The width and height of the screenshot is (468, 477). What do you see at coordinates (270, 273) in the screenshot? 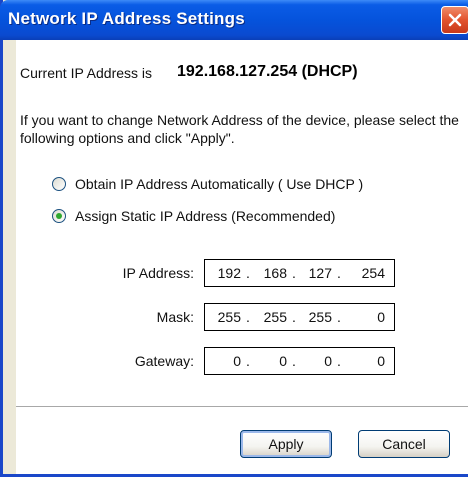
I see `ip-octet-2: 168` at bounding box center [270, 273].